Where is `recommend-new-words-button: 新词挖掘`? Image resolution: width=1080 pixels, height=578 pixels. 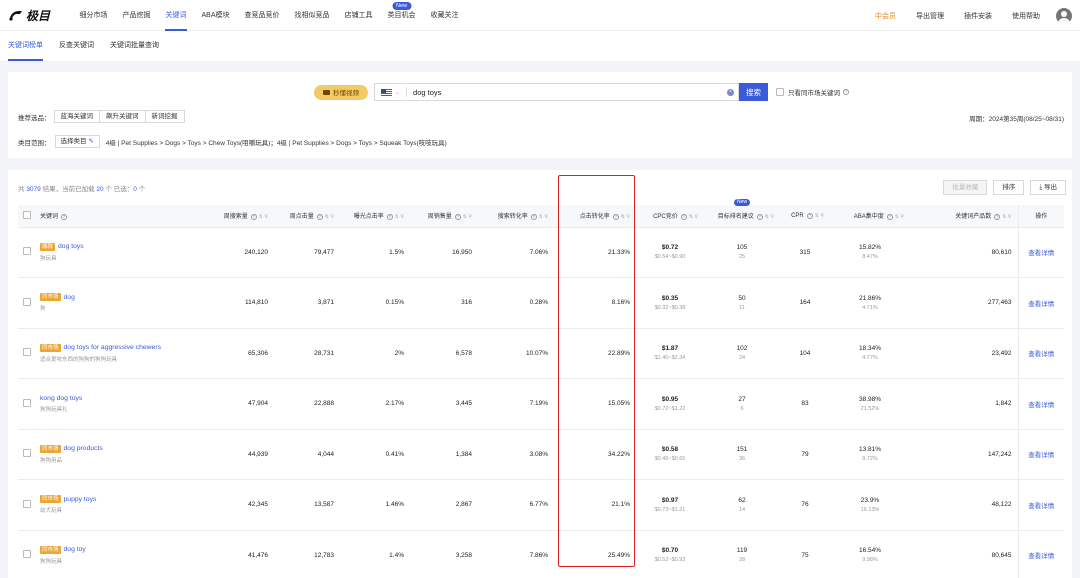
recommend-new-words-button: 新词挖掘 is located at coordinates (164, 116).